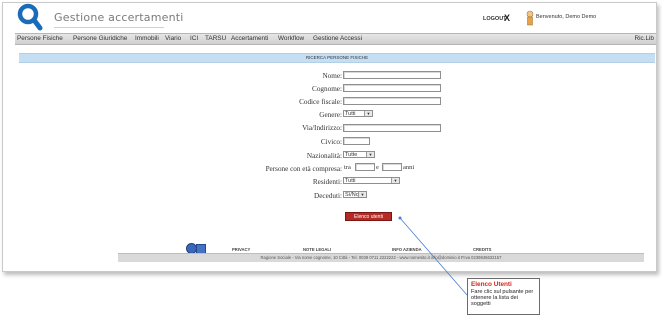 This screenshot has width=662, height=325. Describe the element at coordinates (491, 284) in the screenshot. I see `callout-title: Elenco Utenti` at that location.